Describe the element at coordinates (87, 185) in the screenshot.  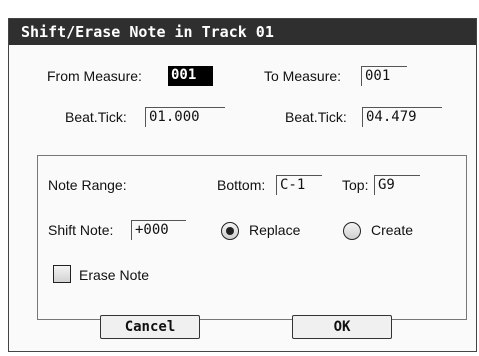
I see `note-range-label: Note Range:` at that location.